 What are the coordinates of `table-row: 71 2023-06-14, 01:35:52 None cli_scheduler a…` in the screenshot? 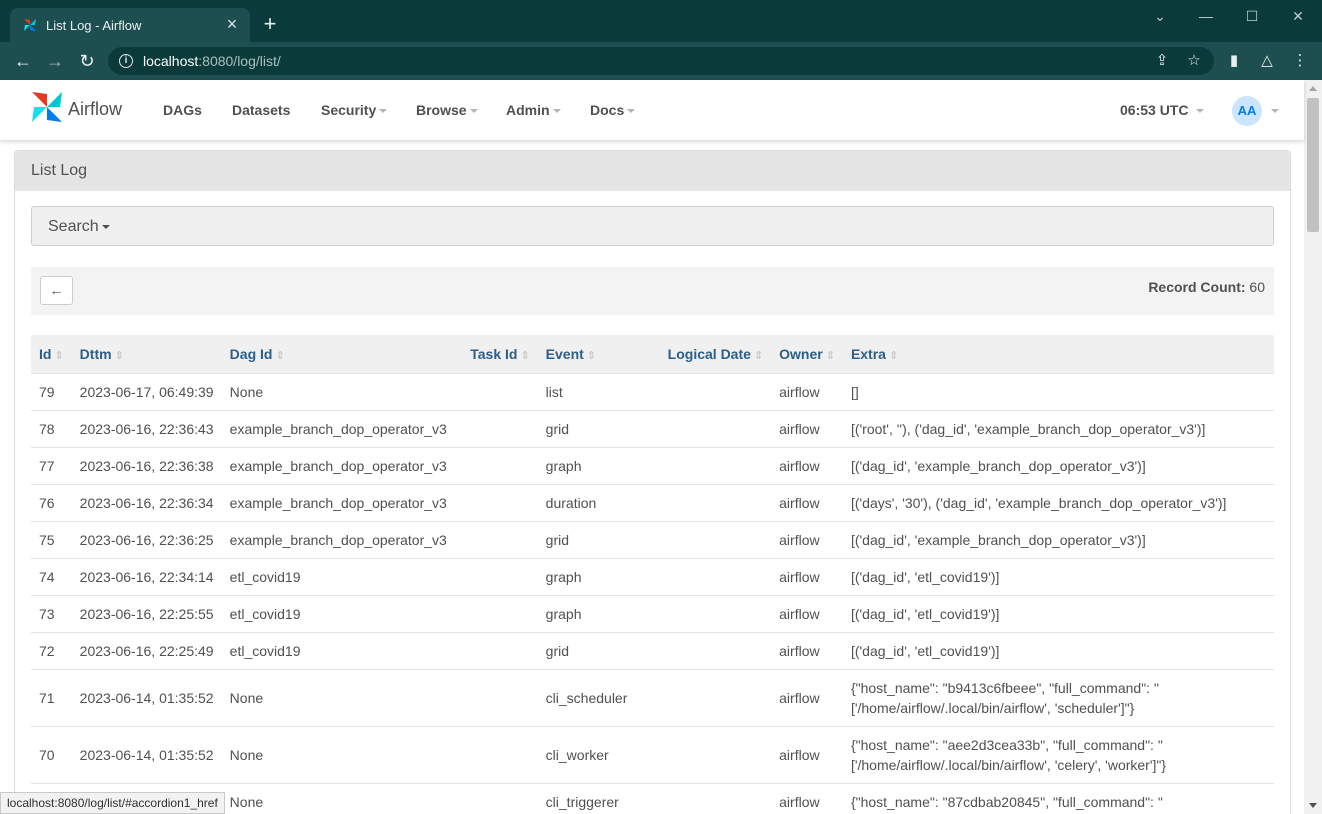 It's located at (652, 697).